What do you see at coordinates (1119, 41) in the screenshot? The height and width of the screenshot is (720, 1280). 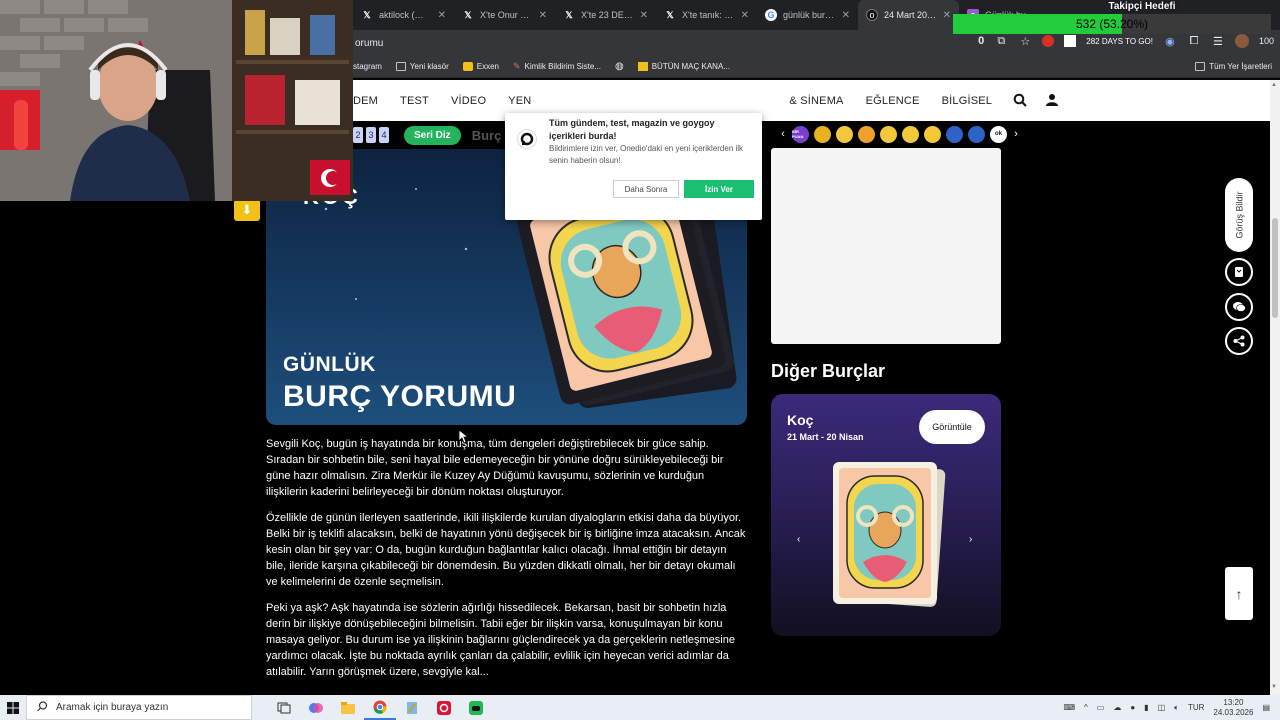 I see `days-counter-extension: 282 DAYS TO GO!` at bounding box center [1119, 41].